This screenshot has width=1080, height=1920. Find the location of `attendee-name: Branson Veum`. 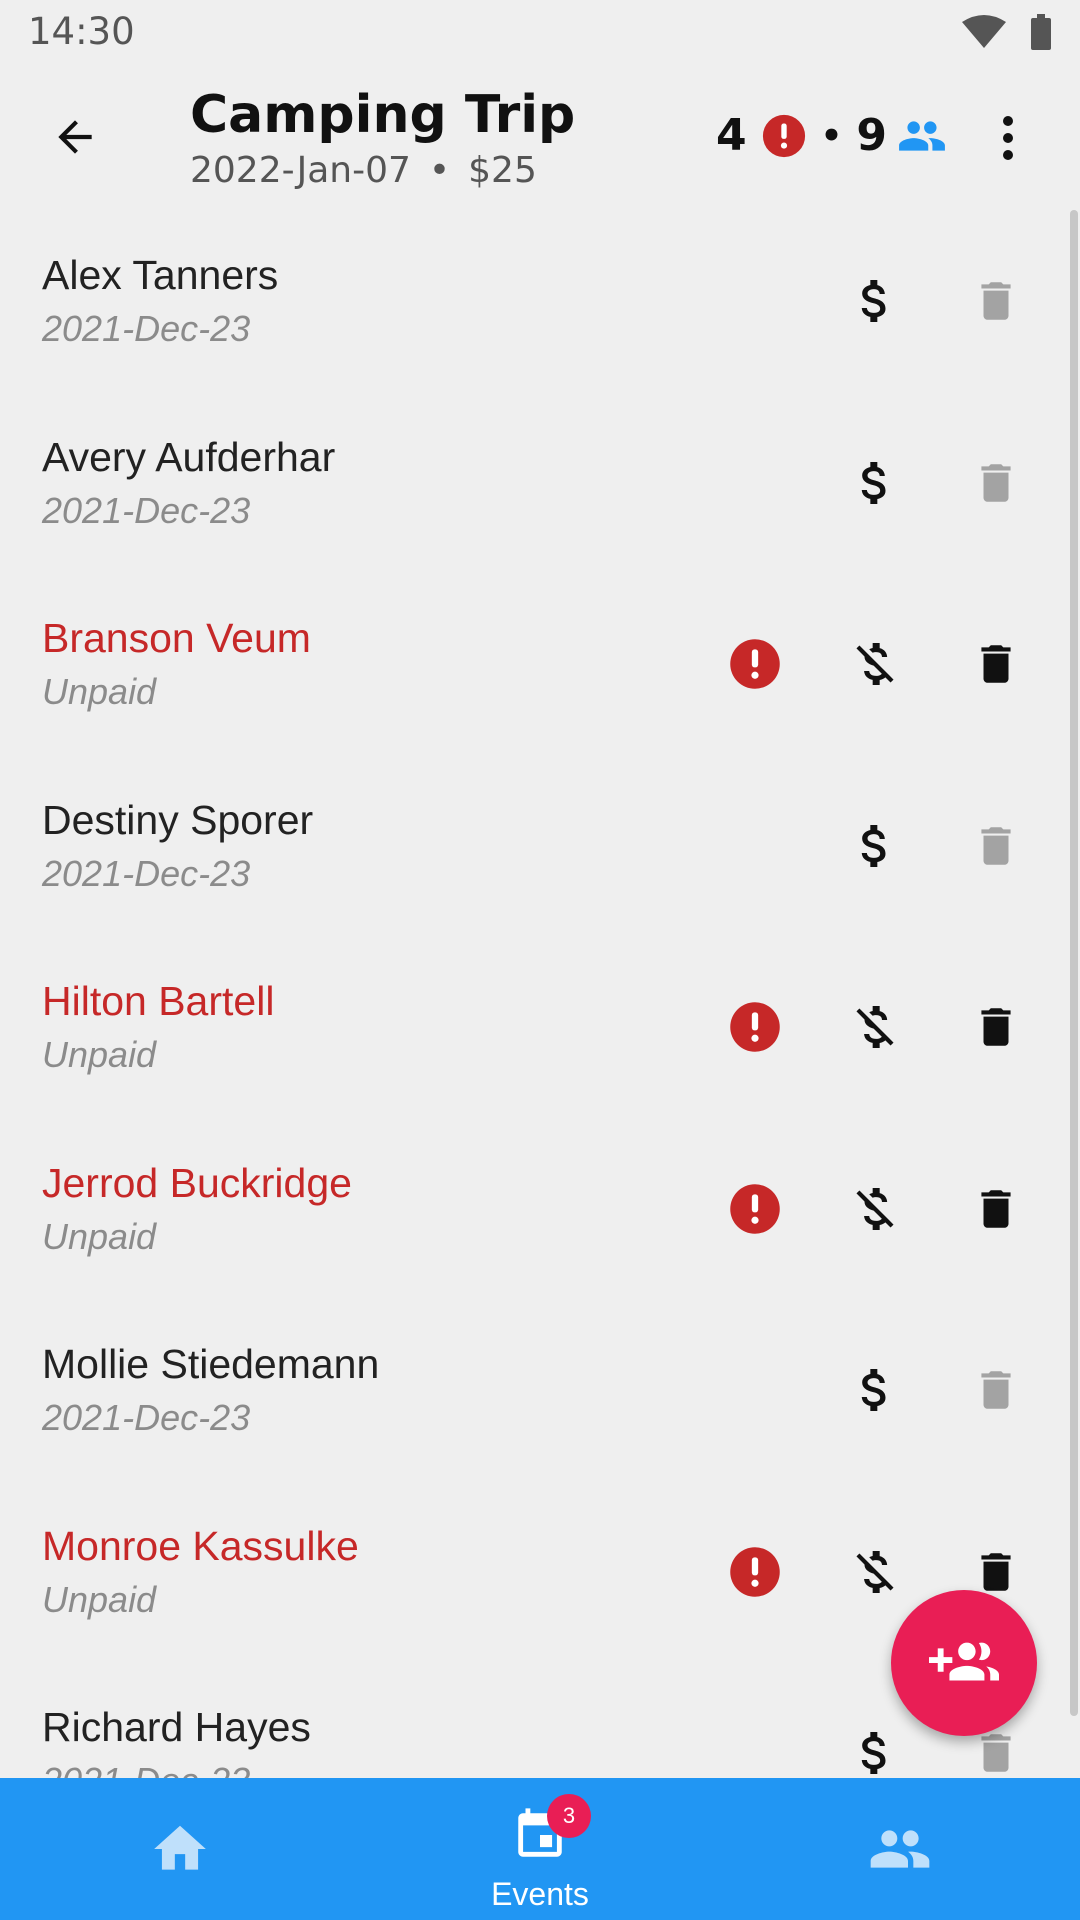

attendee-name: Branson Veum is located at coordinates (176, 638).